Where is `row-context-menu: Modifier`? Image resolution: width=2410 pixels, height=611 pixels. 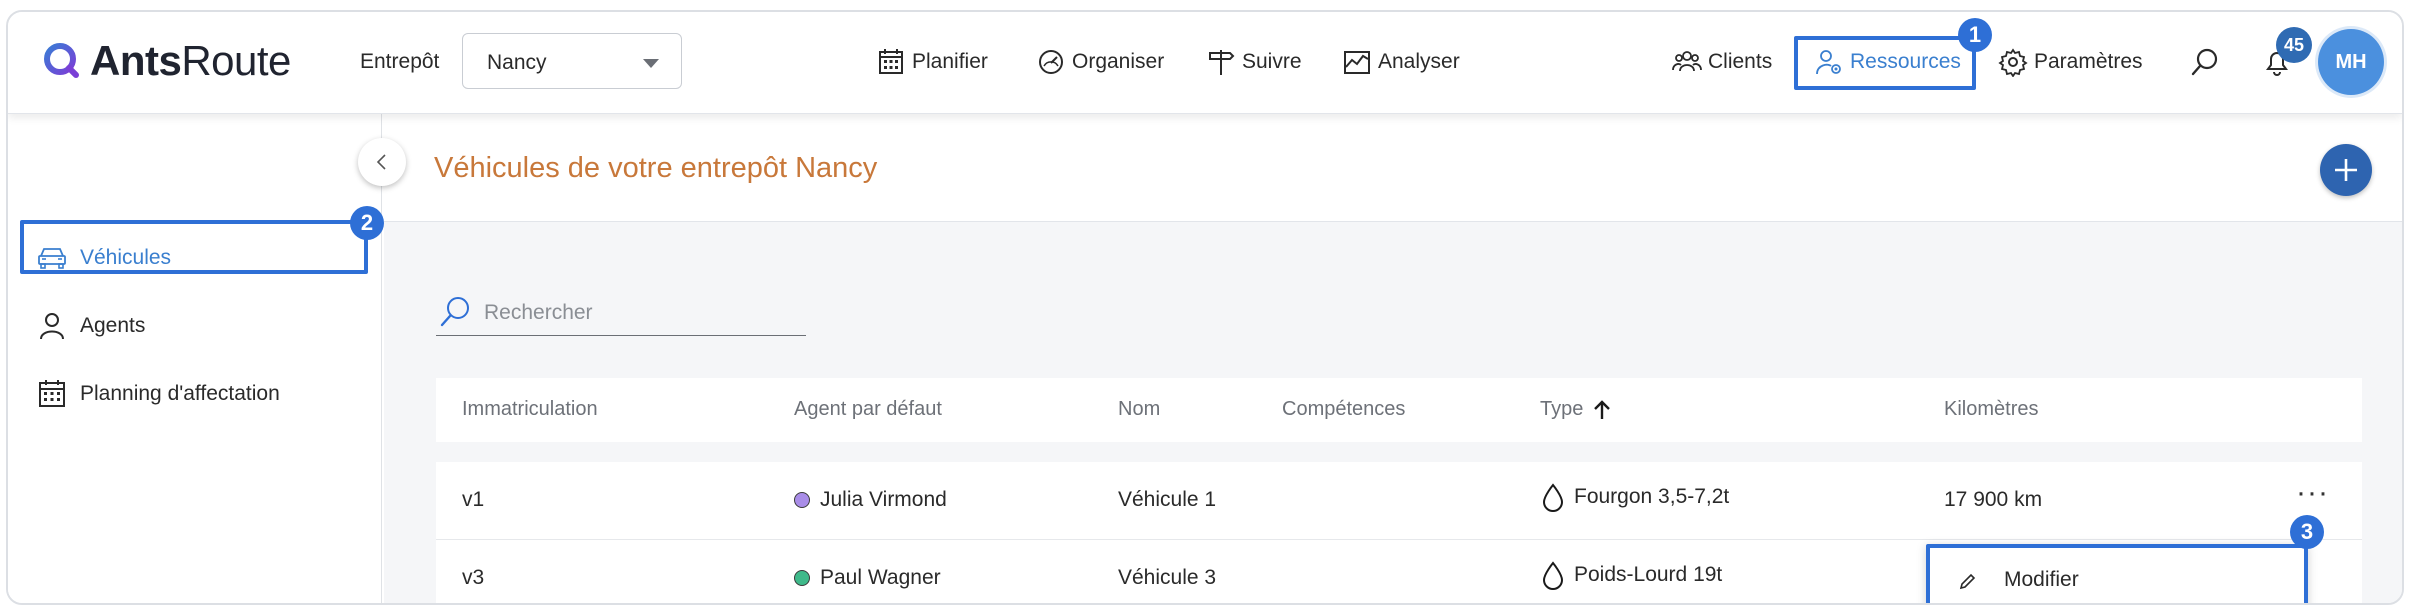
row-context-menu: Modifier is located at coordinates (2117, 573).